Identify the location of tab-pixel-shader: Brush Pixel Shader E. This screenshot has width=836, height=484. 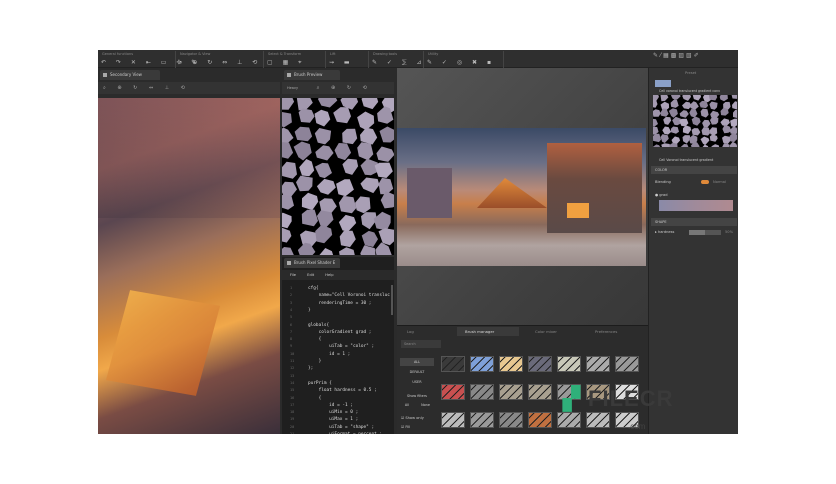
(312, 263).